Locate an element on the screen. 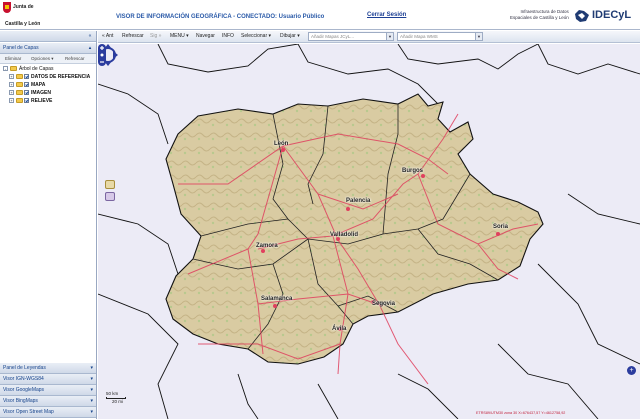 Image resolution: width=640 pixels, height=419 pixels. city-label-palencia: Palencia is located at coordinates (358, 201).